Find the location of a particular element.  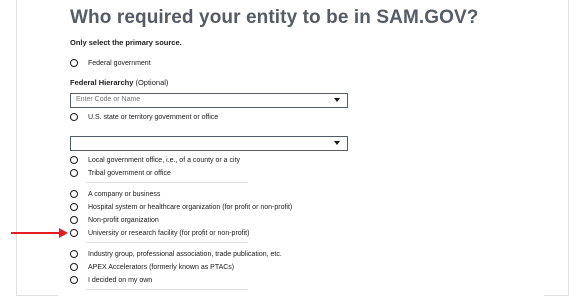

arrow-right-icon is located at coordinates (63, 233).